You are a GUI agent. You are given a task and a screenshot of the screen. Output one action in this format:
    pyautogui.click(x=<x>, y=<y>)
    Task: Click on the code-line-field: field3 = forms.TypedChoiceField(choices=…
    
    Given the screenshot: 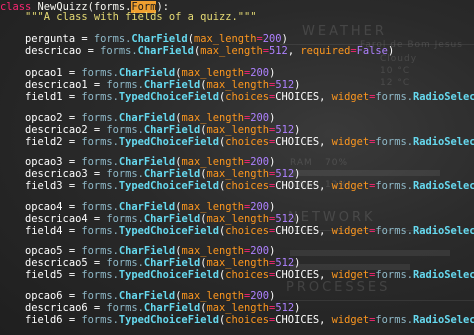 What is the action you would take?
    pyautogui.click(x=237, y=186)
    